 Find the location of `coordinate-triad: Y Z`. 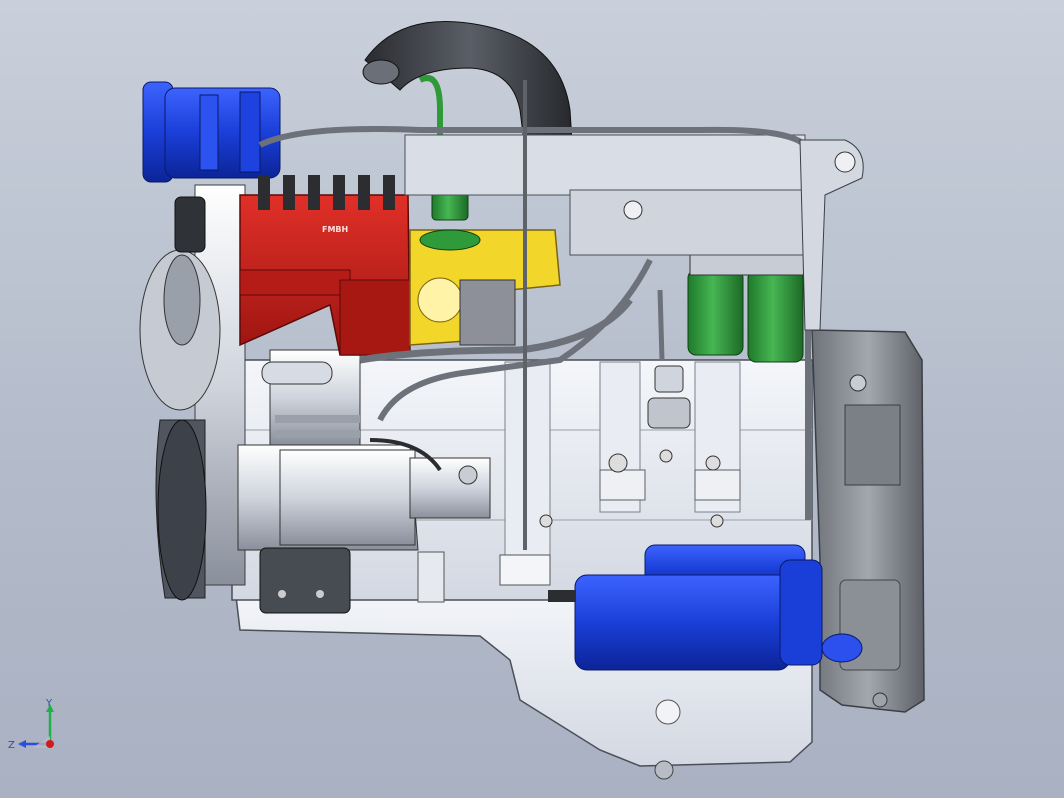

coordinate-triad: Y Z is located at coordinates (31, 724).